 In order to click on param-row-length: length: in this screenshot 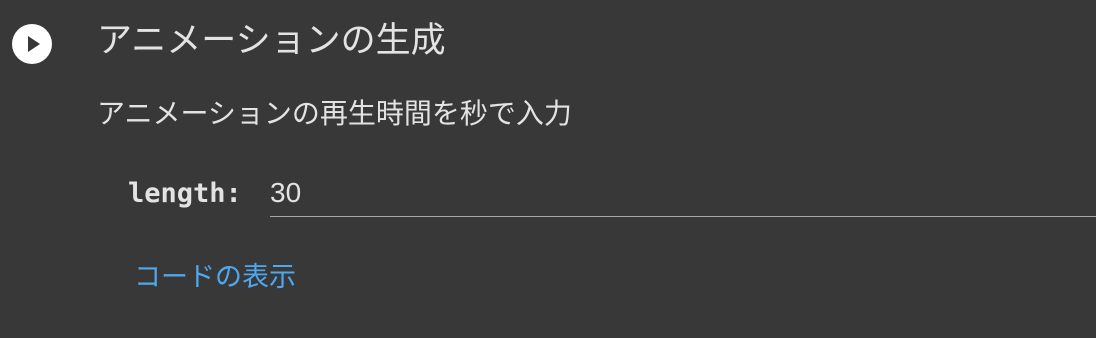, I will do `click(612, 194)`.